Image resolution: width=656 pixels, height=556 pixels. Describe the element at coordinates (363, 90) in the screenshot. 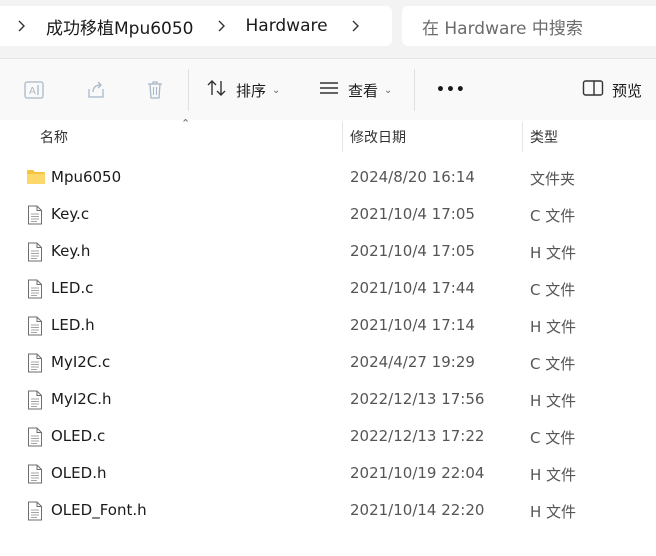

I see `view-label: 查看` at that location.